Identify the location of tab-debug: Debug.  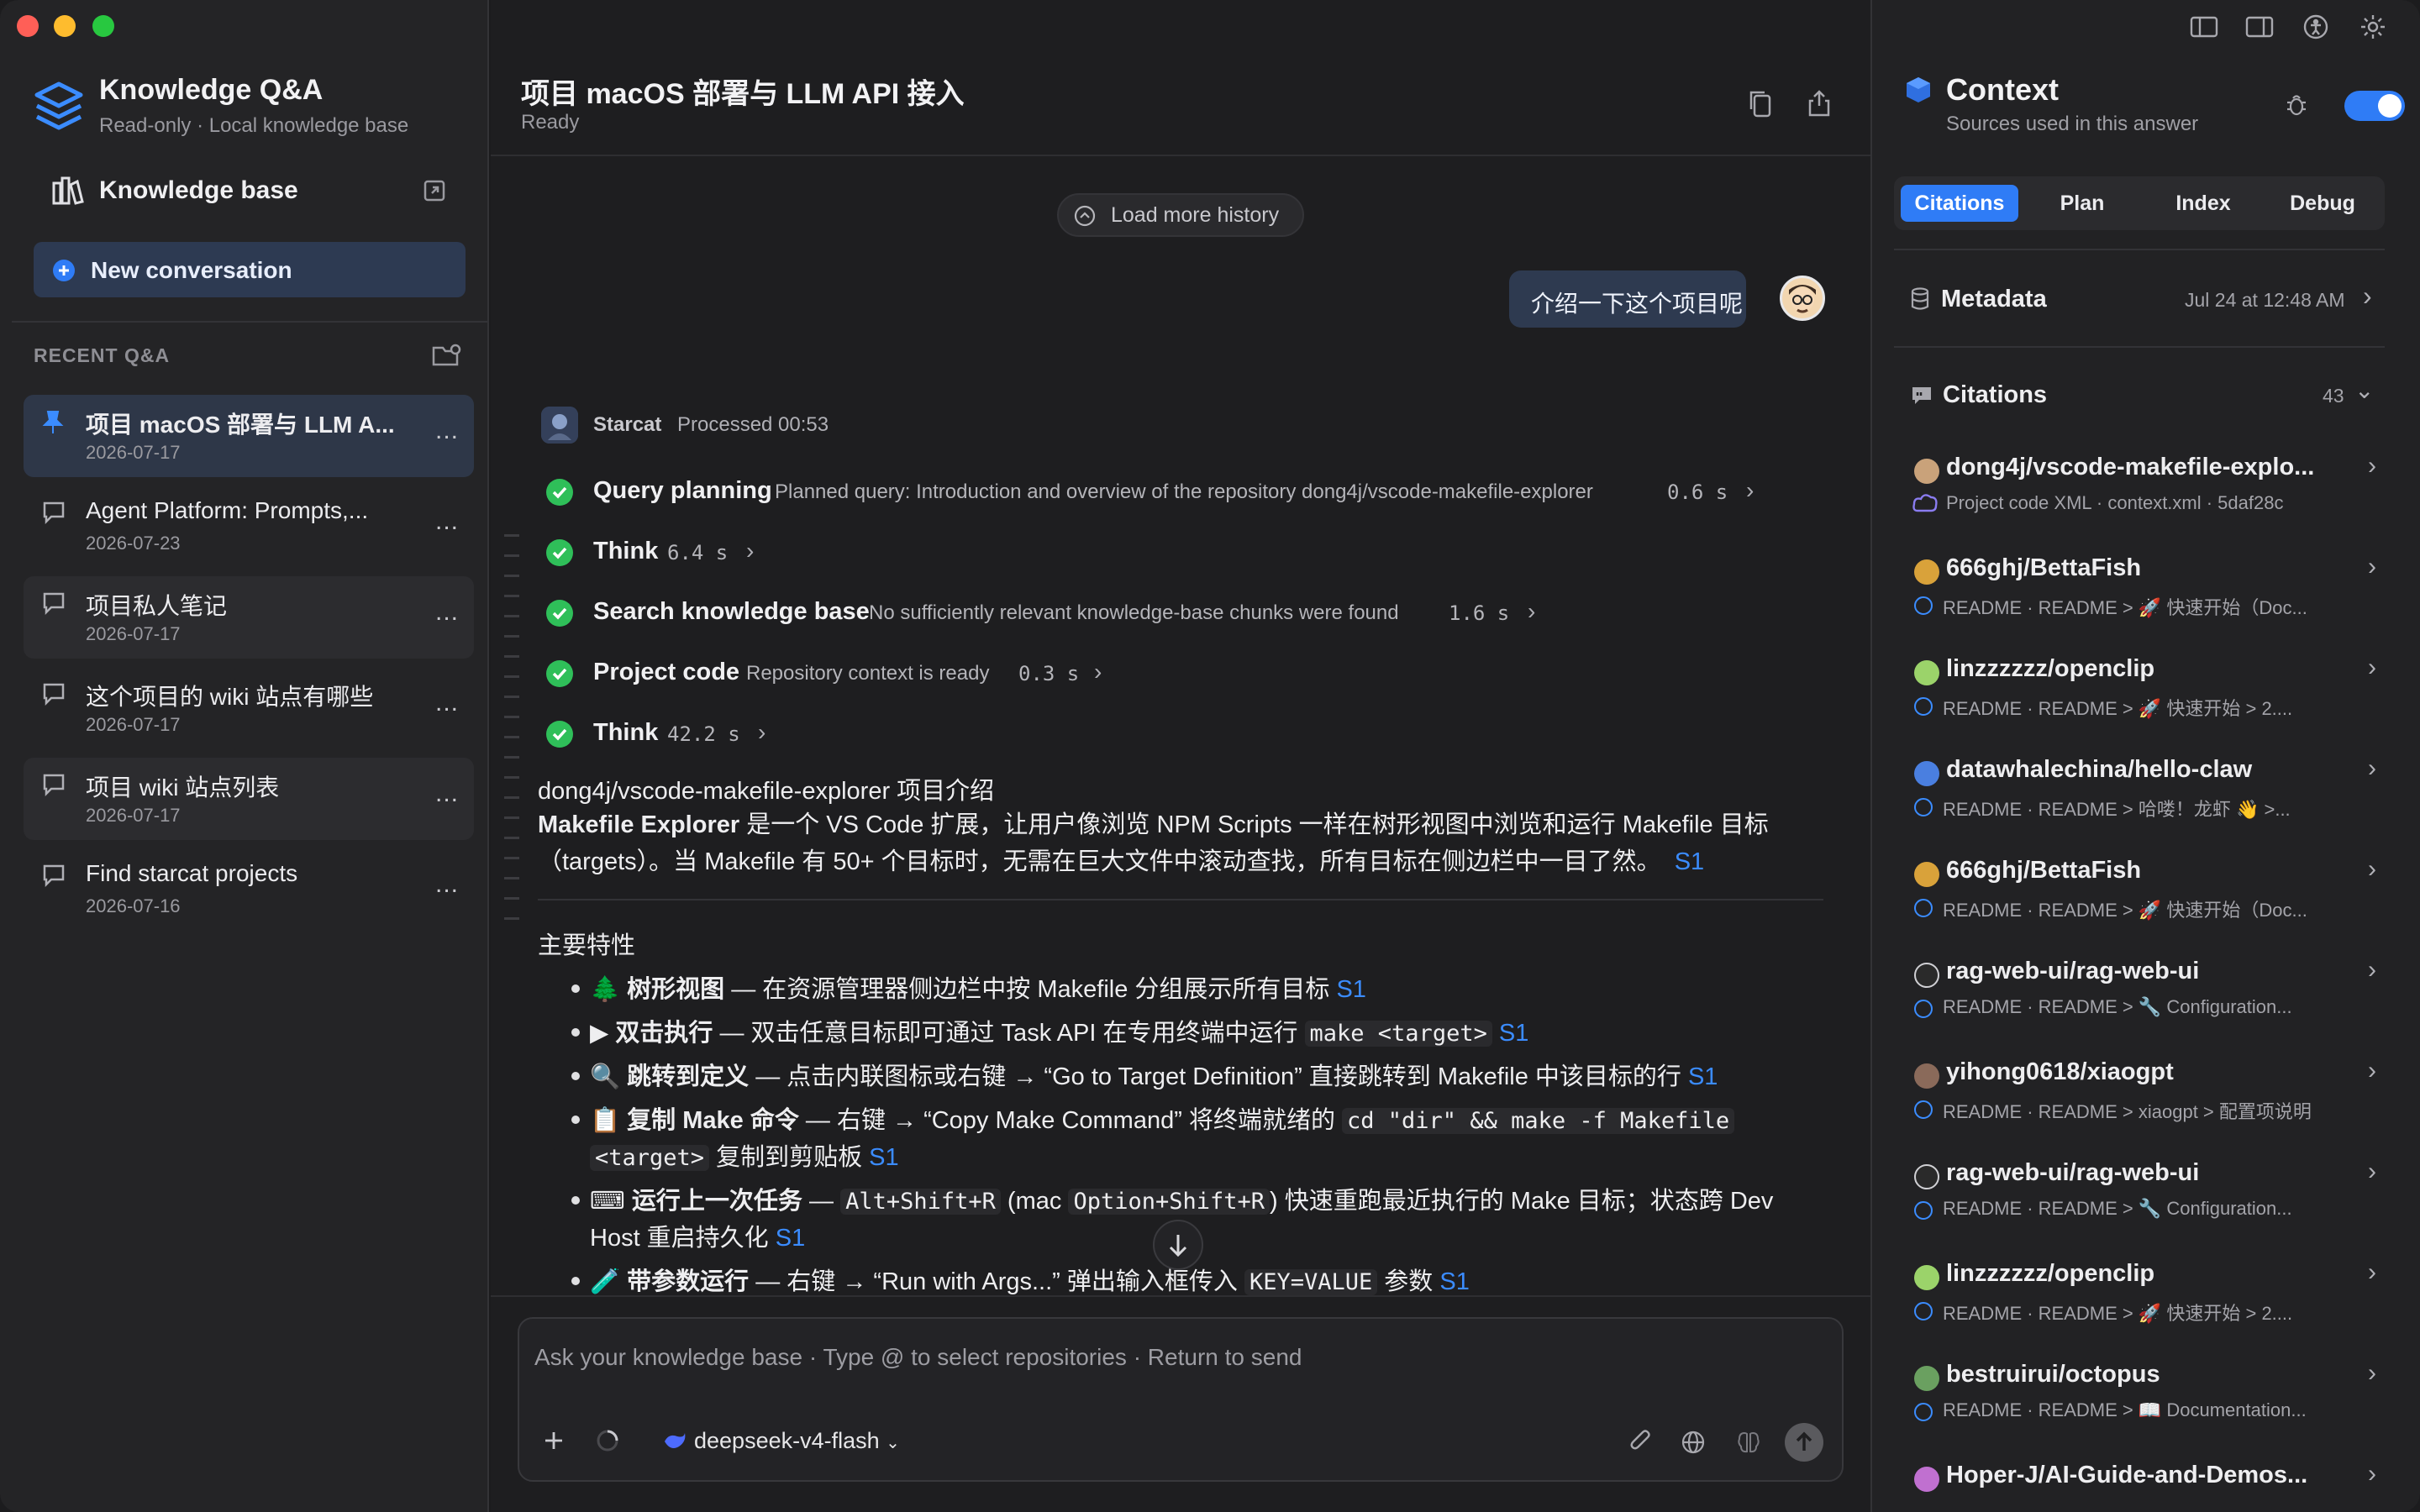
(2323, 203).